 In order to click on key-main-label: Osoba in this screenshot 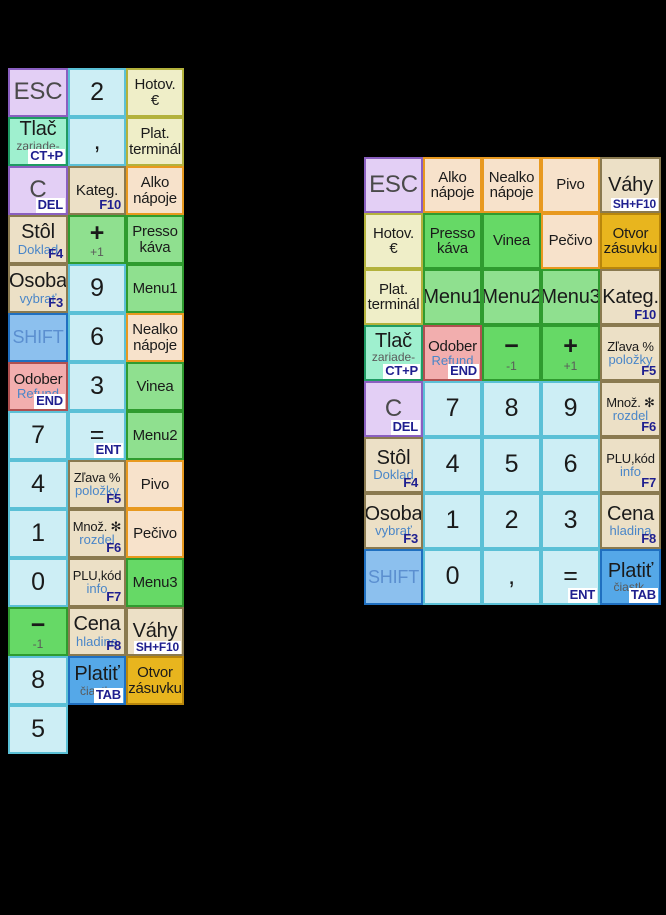, I will do `click(393, 513)`.